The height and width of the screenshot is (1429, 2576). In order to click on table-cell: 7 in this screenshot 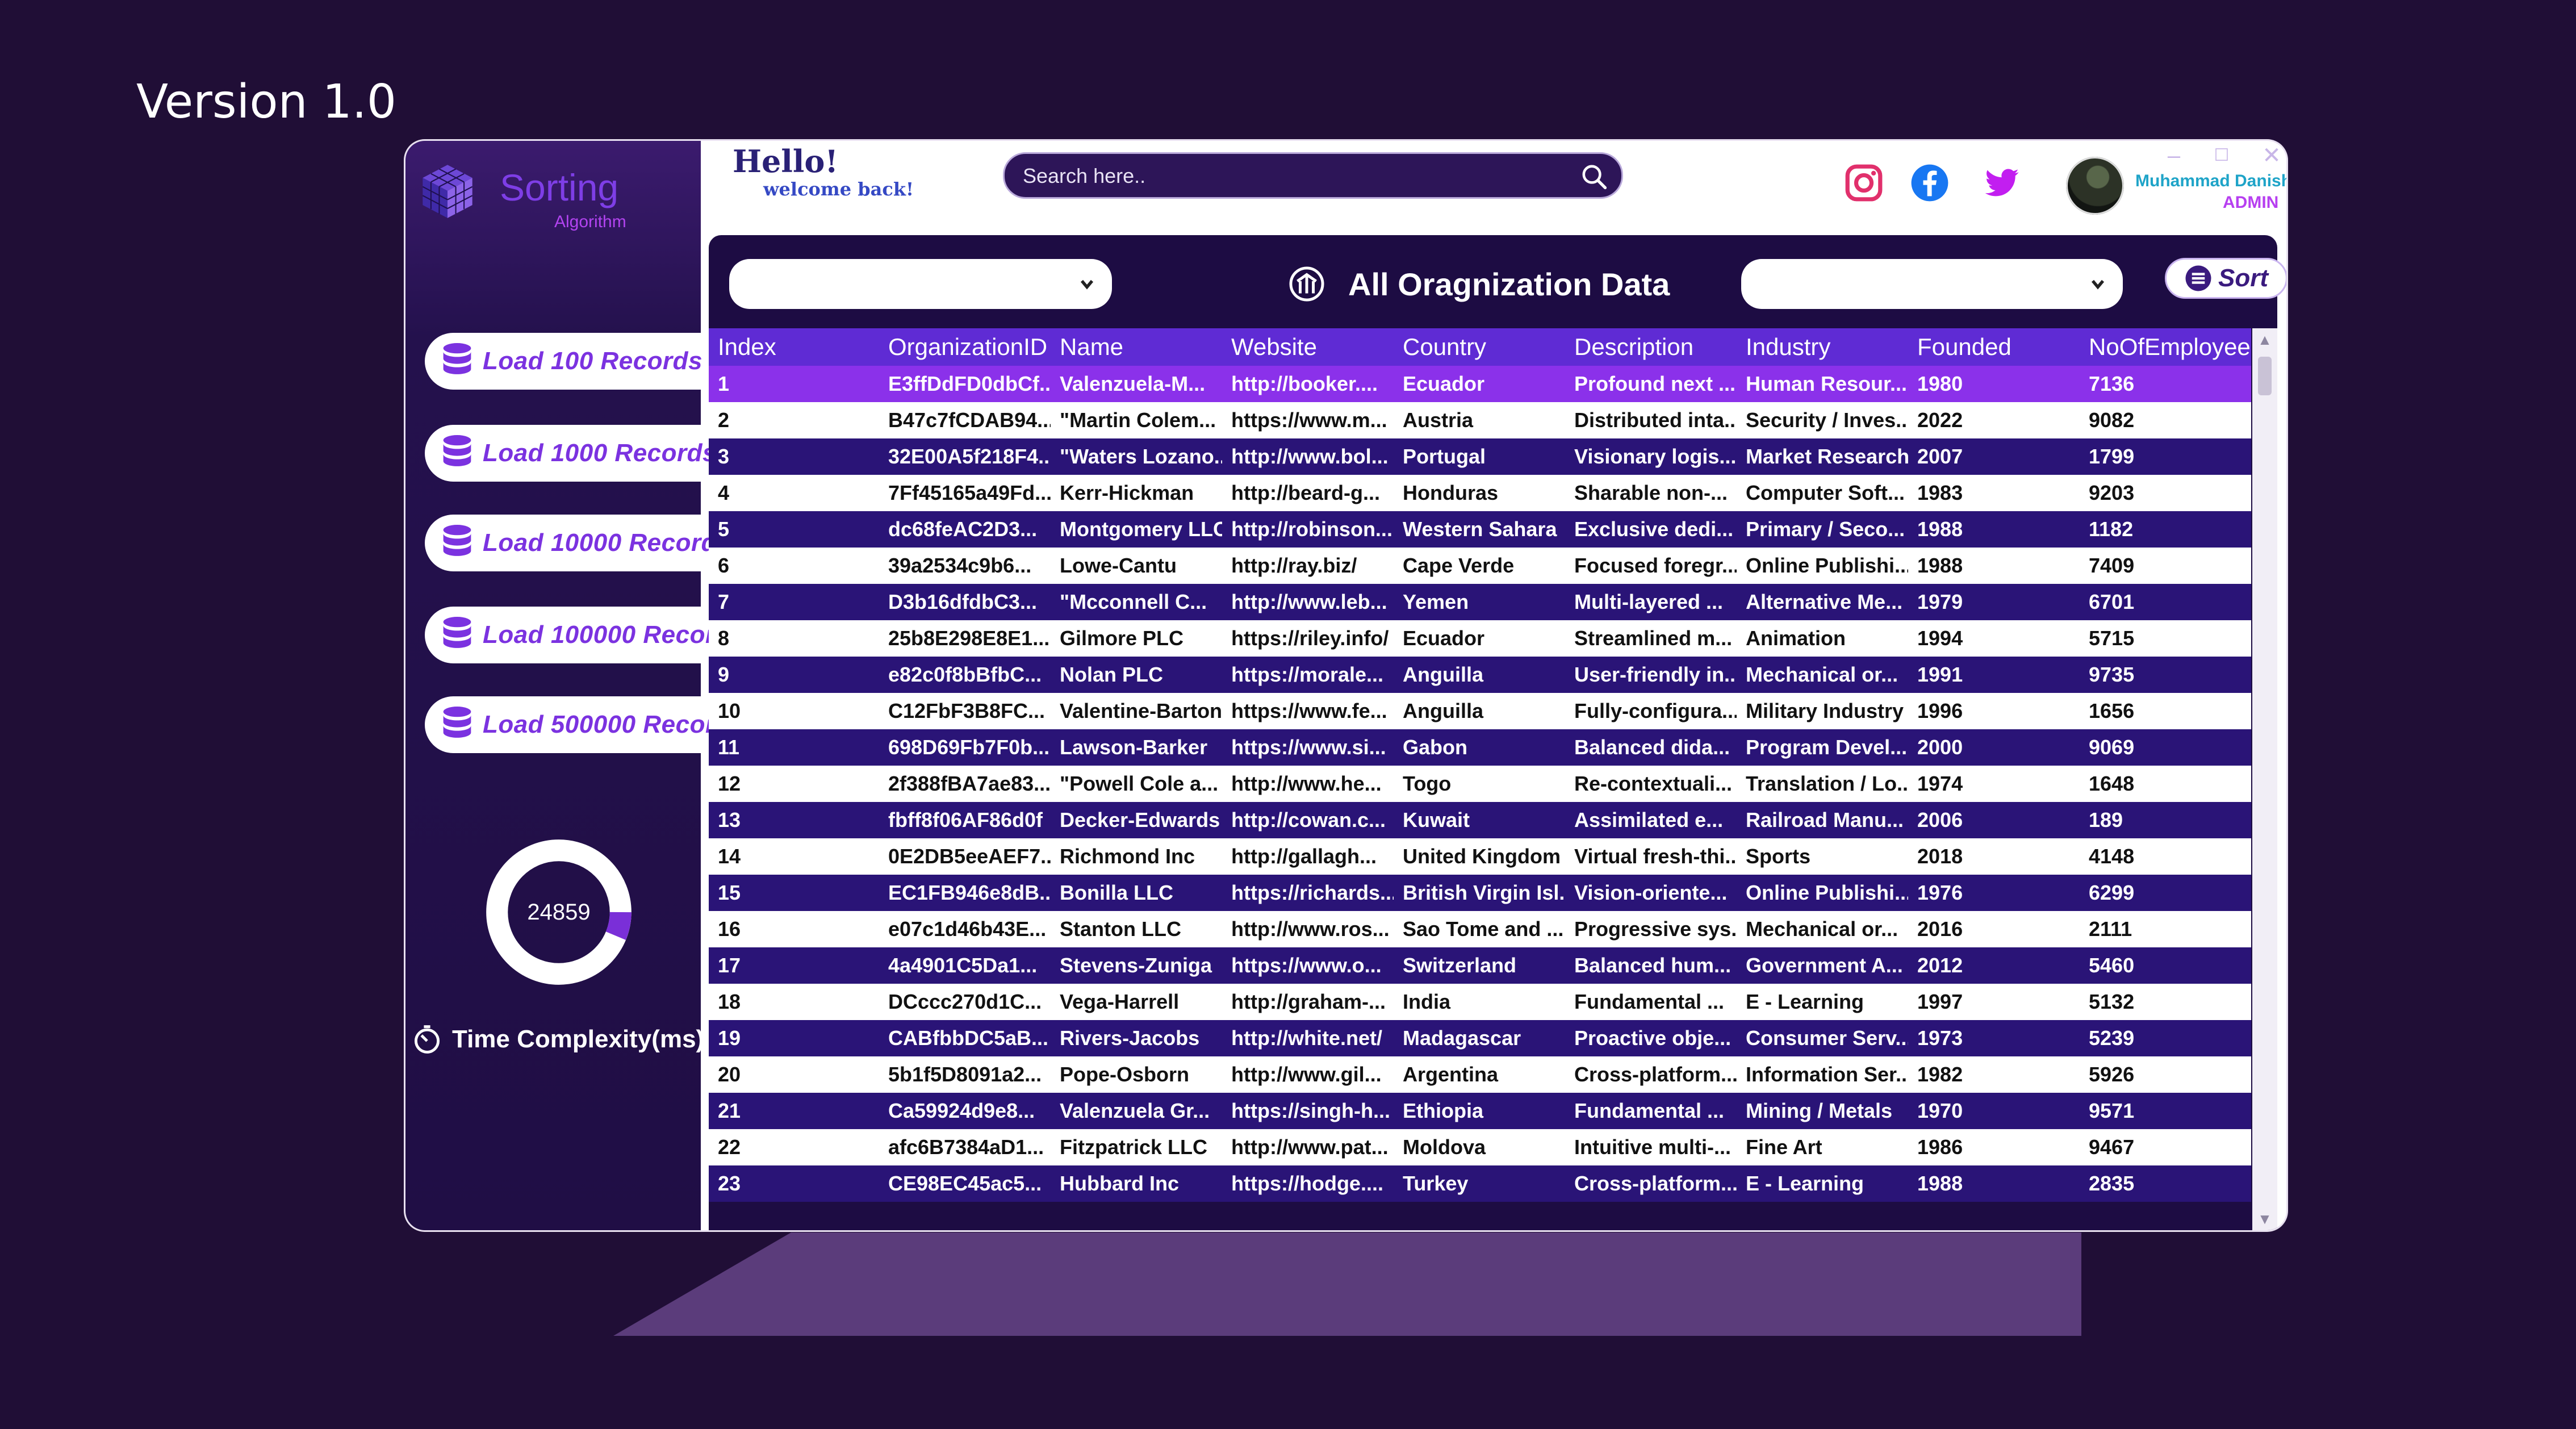, I will do `click(794, 602)`.